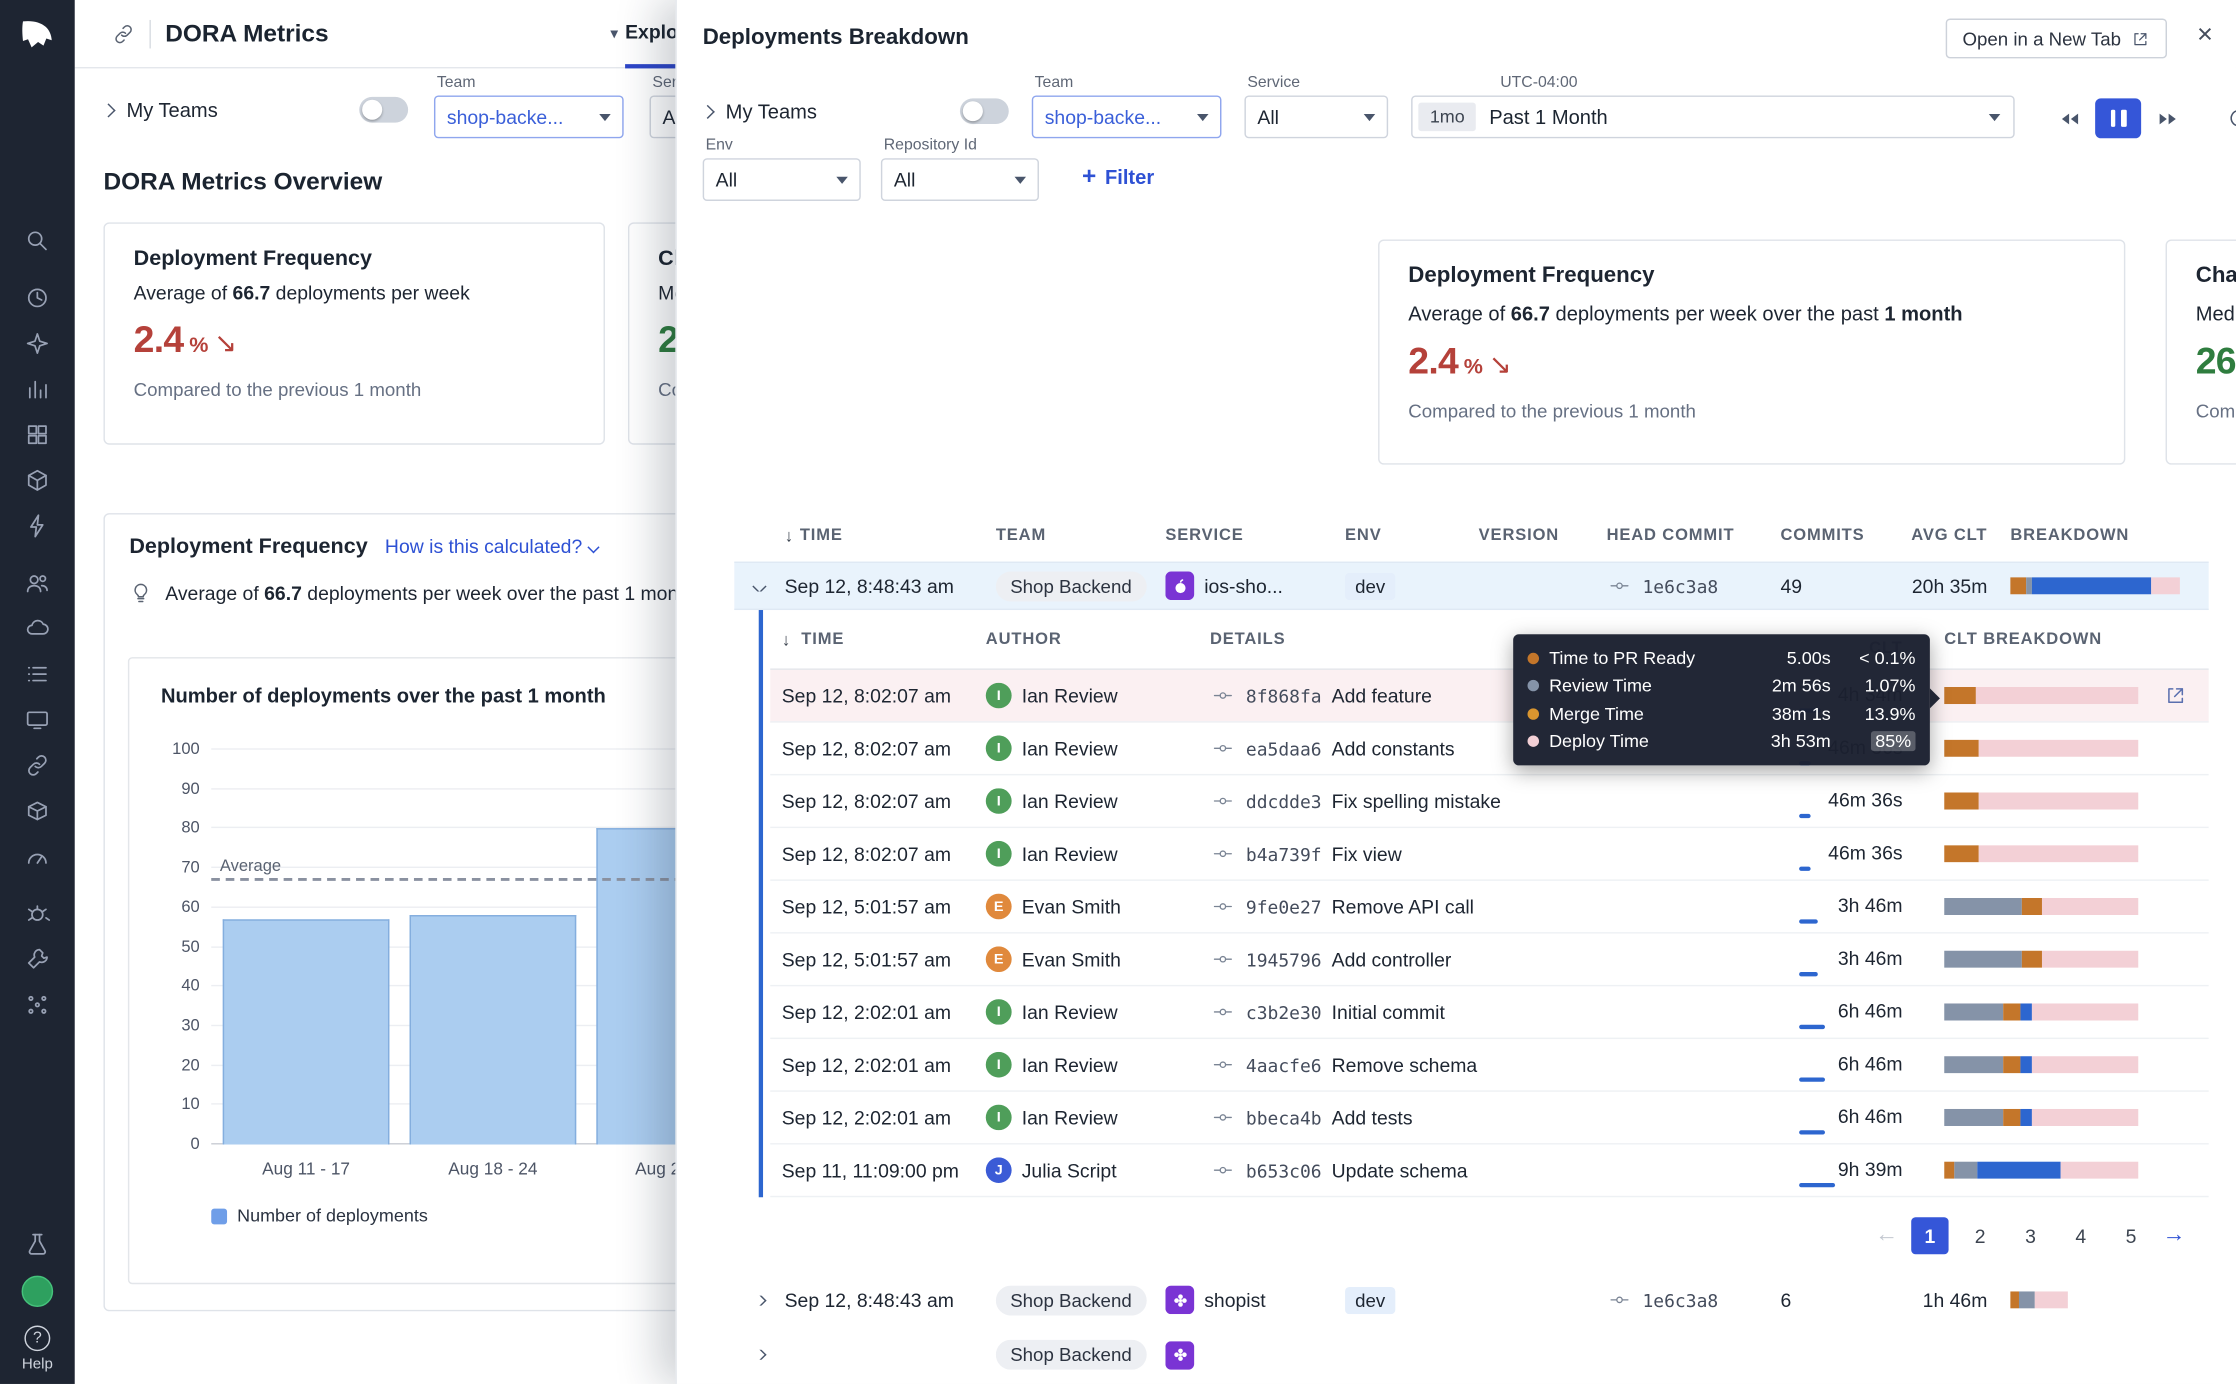  What do you see at coordinates (2227, 118) in the screenshot?
I see `refresh-icon` at bounding box center [2227, 118].